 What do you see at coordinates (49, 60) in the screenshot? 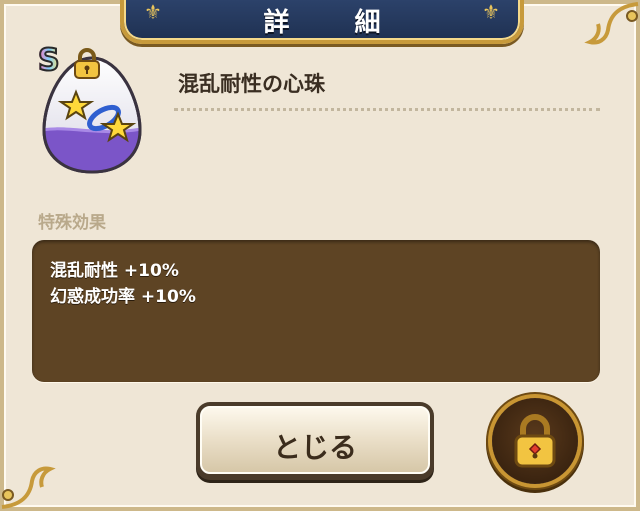
I see `rank-badge: S` at bounding box center [49, 60].